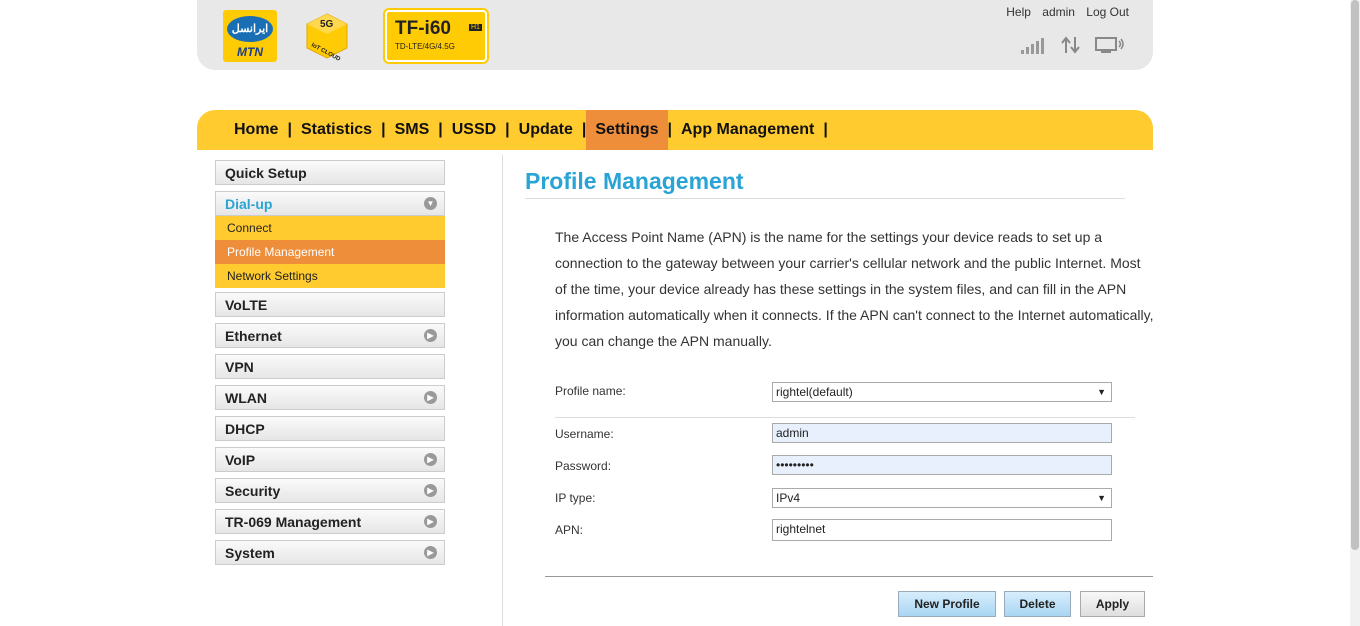 The image size is (1360, 626). I want to click on username-input: admin, so click(942, 433).